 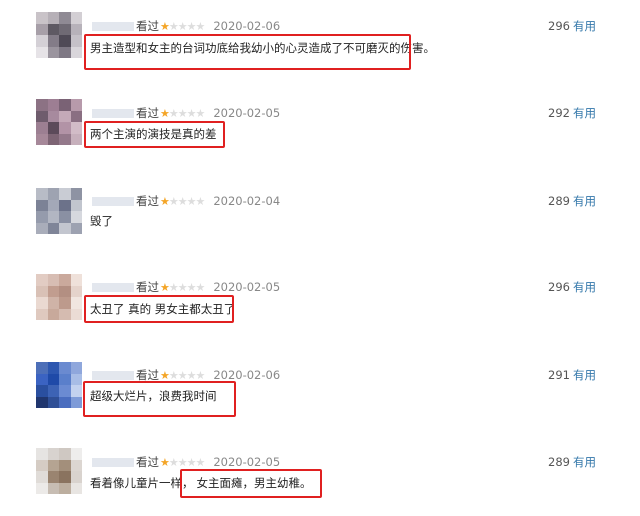 I want to click on comment-text-prefix: 看着像儿童片一样，, so click(x=142, y=483).